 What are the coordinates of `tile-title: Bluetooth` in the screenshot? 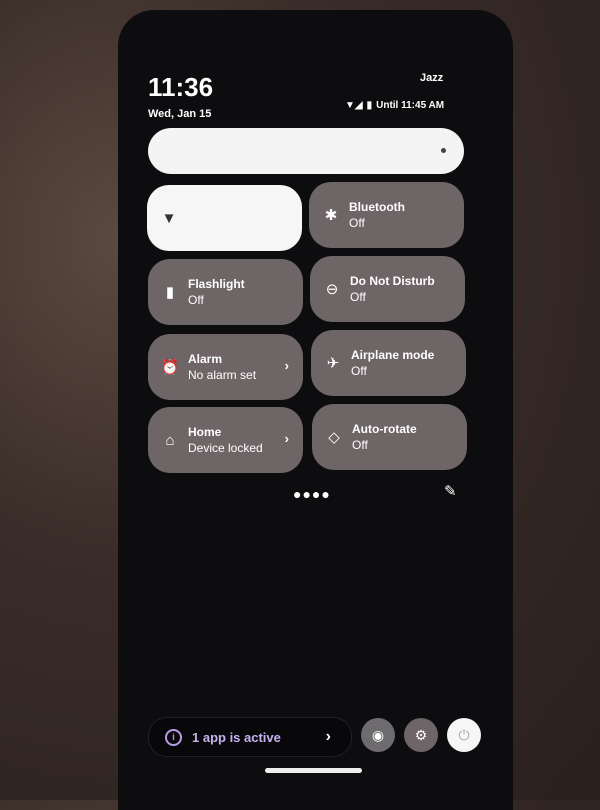 It's located at (377, 207).